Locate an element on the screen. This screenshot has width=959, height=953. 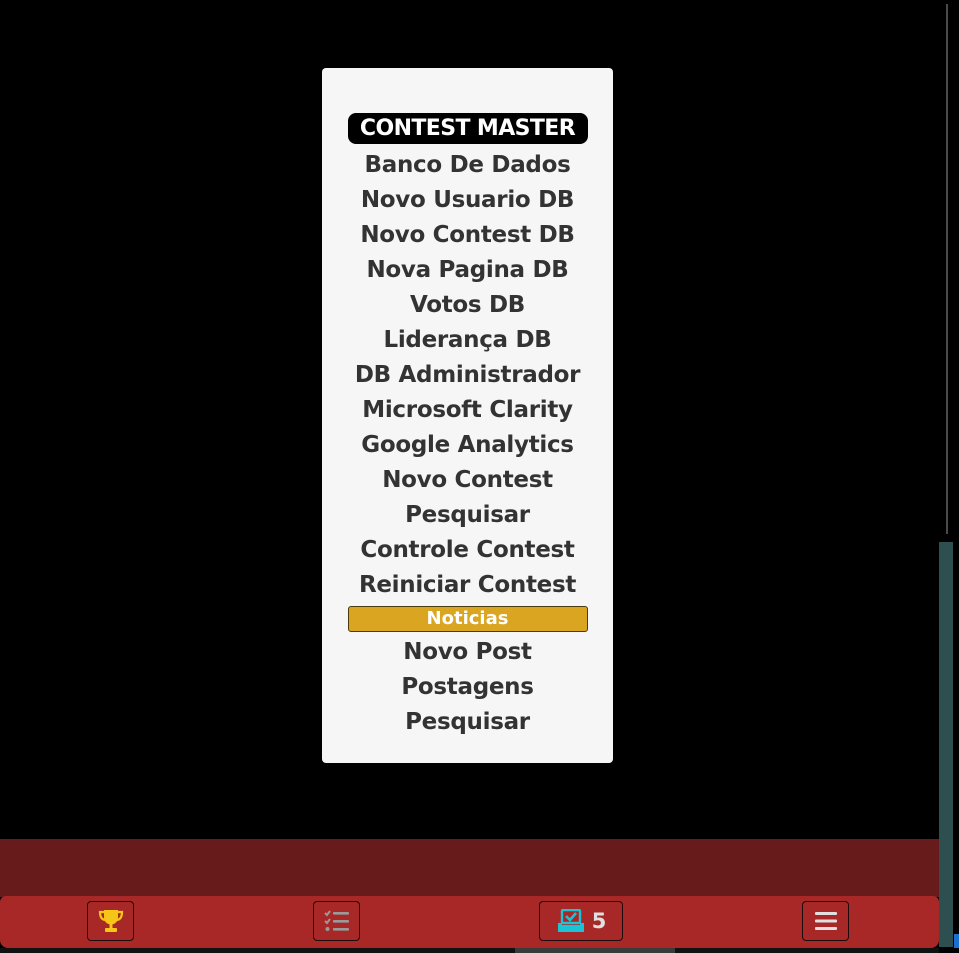
menu-item-banco-de-dados: Banco De Dados is located at coordinates (468, 165).